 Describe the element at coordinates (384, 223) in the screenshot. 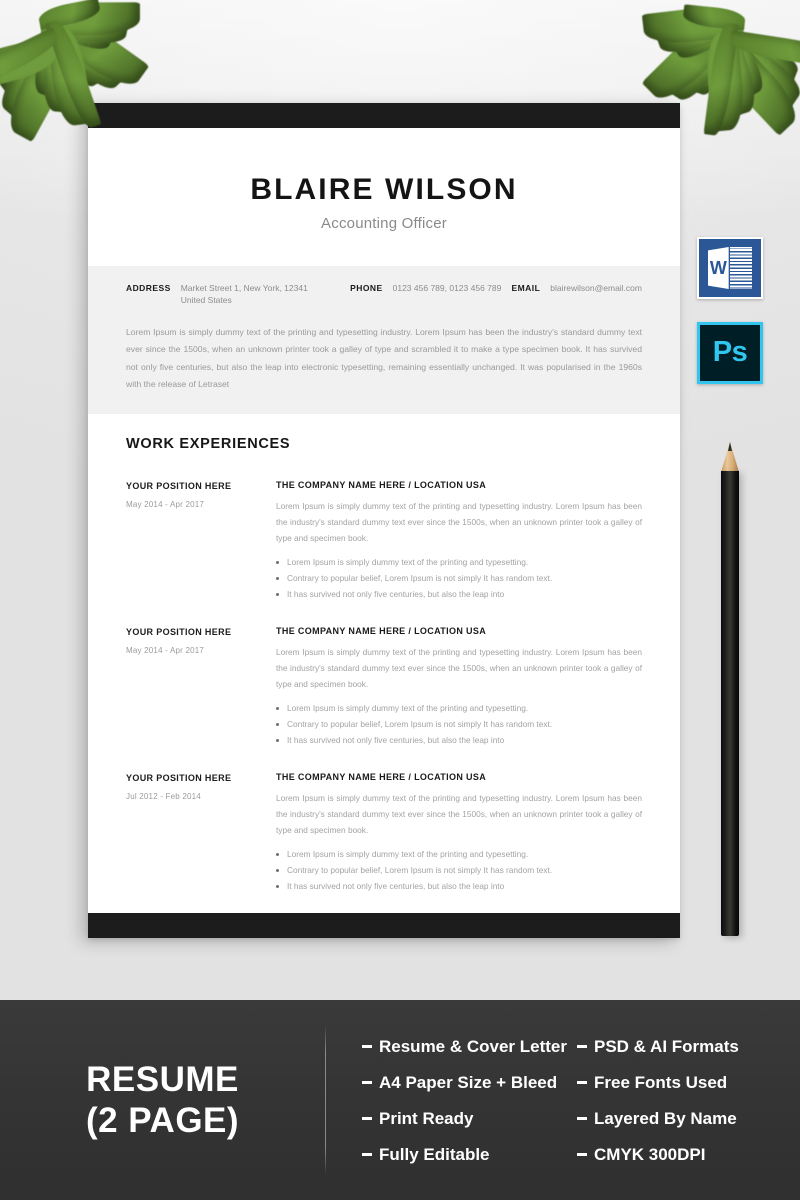

I see `candidate-job-title: Accounting Officer` at that location.